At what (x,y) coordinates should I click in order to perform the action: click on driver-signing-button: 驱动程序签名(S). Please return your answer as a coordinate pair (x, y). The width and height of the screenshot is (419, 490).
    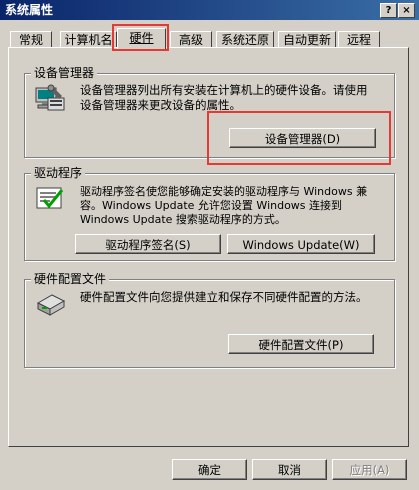
    Looking at the image, I should click on (148, 244).